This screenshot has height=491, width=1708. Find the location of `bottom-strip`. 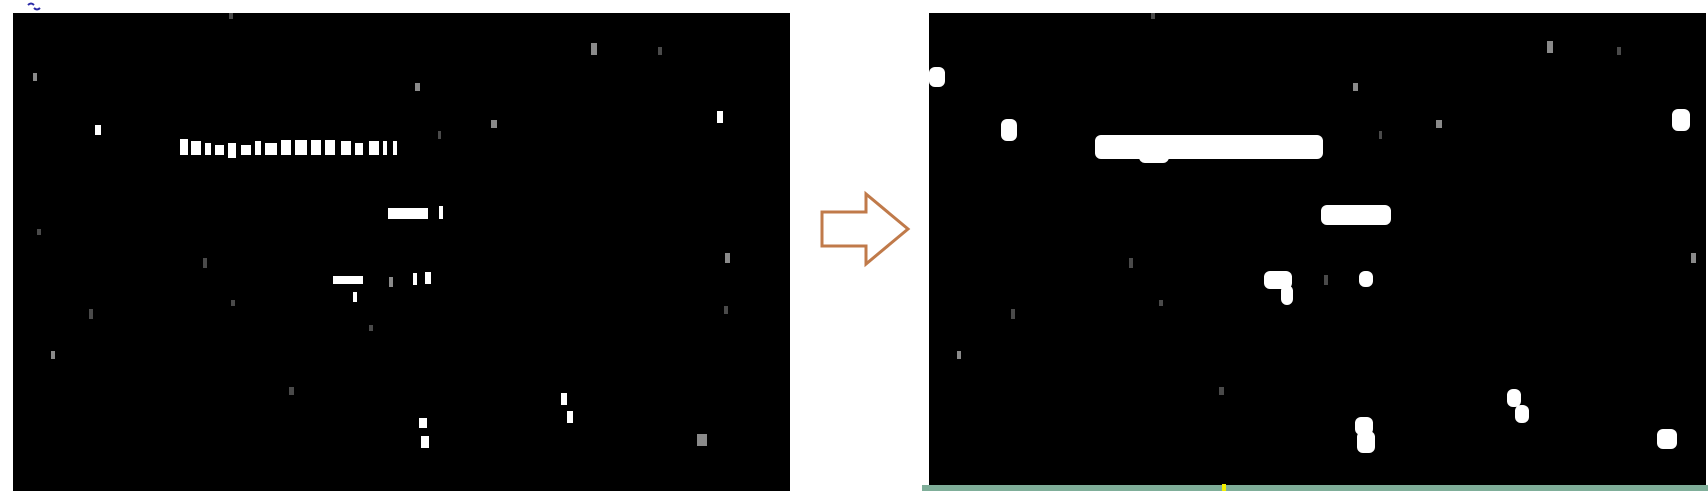

bottom-strip is located at coordinates (1315, 488).